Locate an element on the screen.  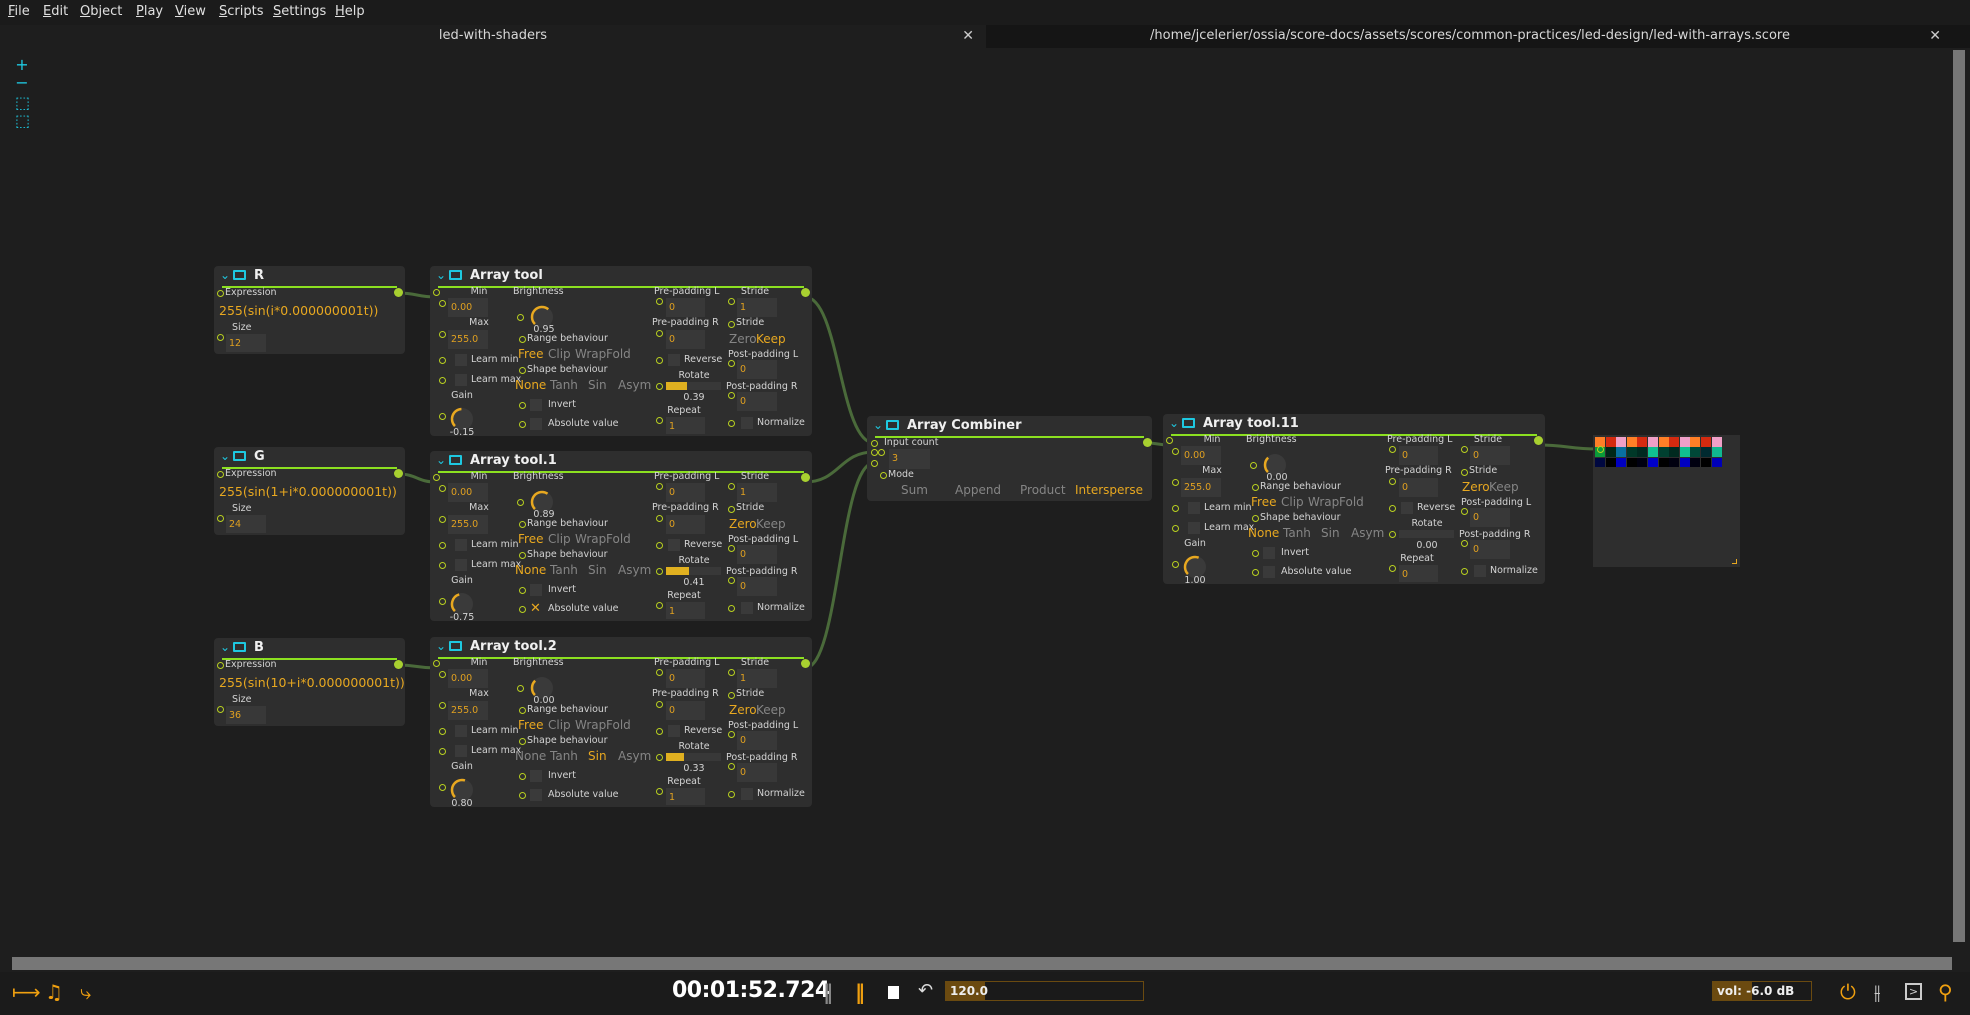
mode-append: Append is located at coordinates (978, 490).